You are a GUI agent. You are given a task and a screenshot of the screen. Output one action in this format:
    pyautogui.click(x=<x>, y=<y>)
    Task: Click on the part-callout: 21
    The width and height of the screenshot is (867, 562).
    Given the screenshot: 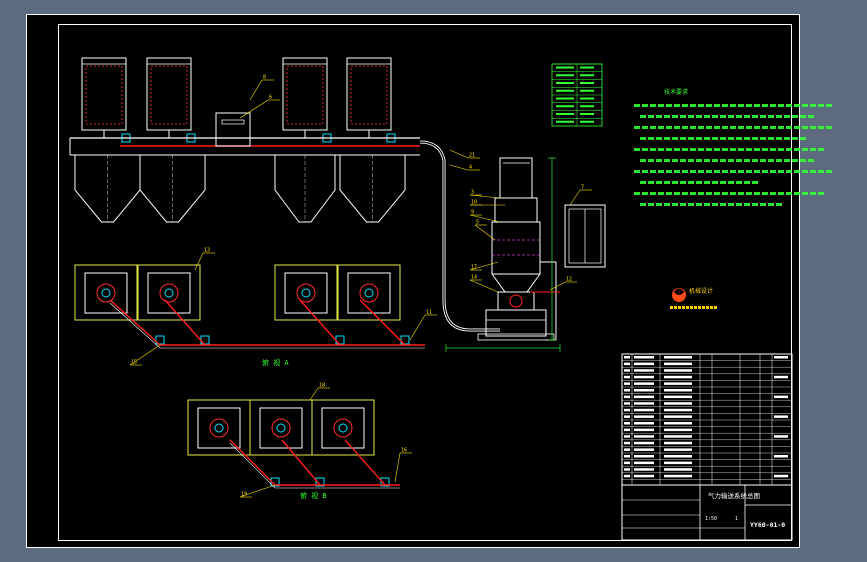 What is the action you would take?
    pyautogui.click(x=472, y=156)
    